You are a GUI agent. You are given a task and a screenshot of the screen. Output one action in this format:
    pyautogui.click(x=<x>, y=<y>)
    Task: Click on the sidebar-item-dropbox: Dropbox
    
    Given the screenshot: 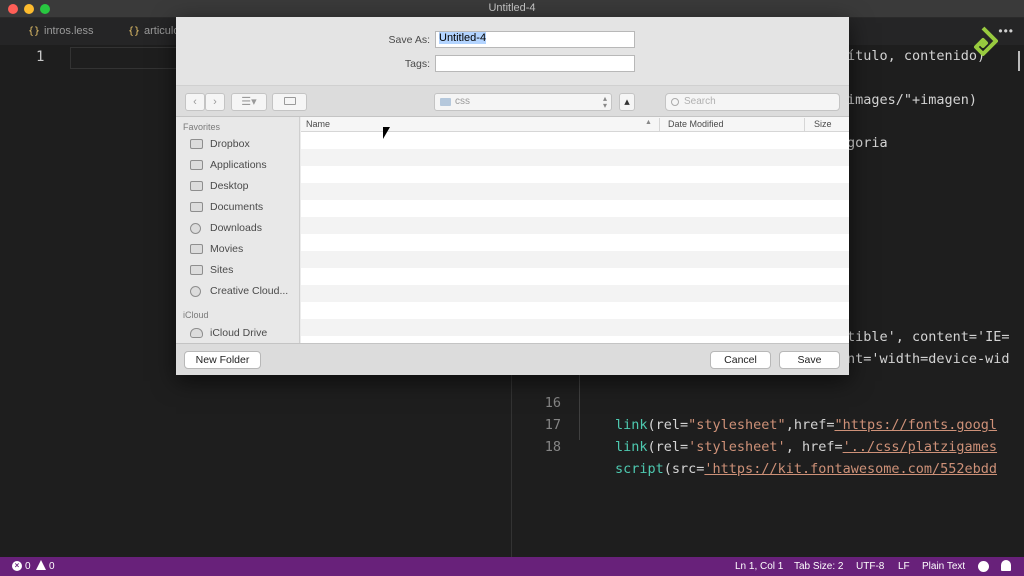 What is the action you would take?
    pyautogui.click(x=220, y=144)
    